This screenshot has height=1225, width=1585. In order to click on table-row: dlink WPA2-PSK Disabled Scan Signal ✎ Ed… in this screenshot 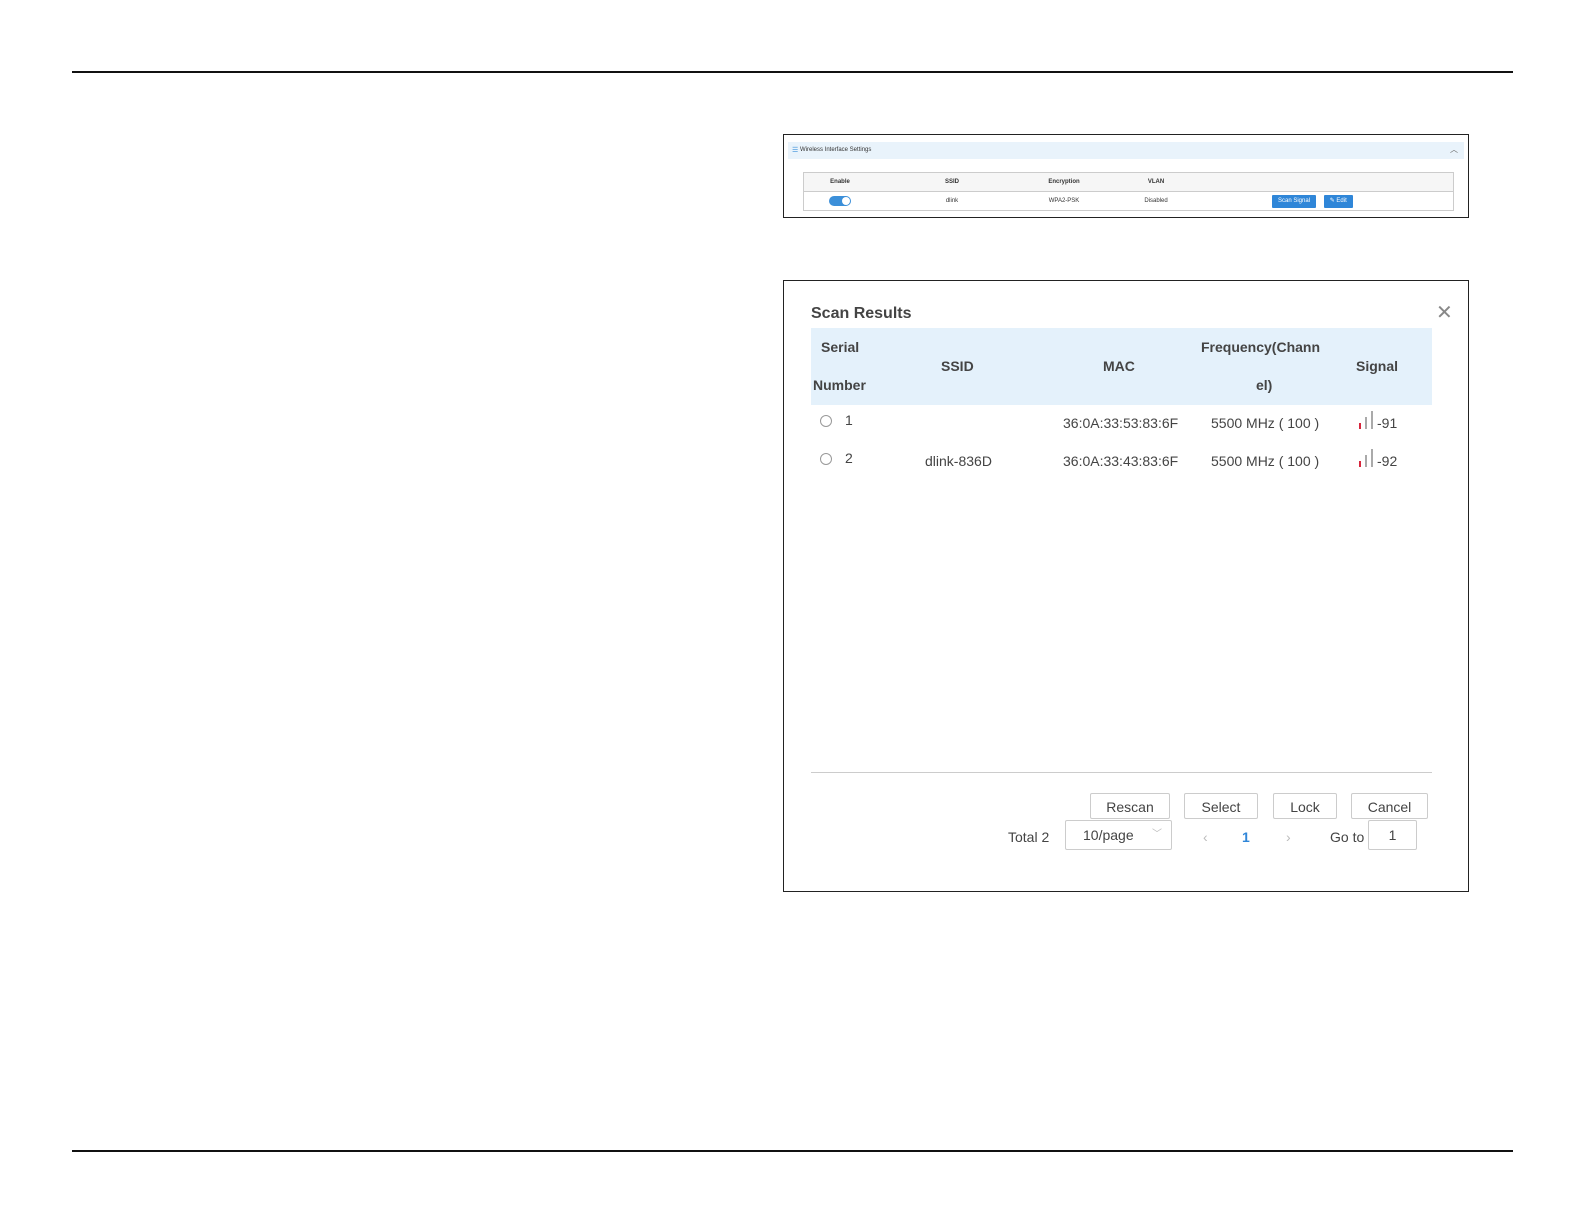, I will do `click(1128, 201)`.